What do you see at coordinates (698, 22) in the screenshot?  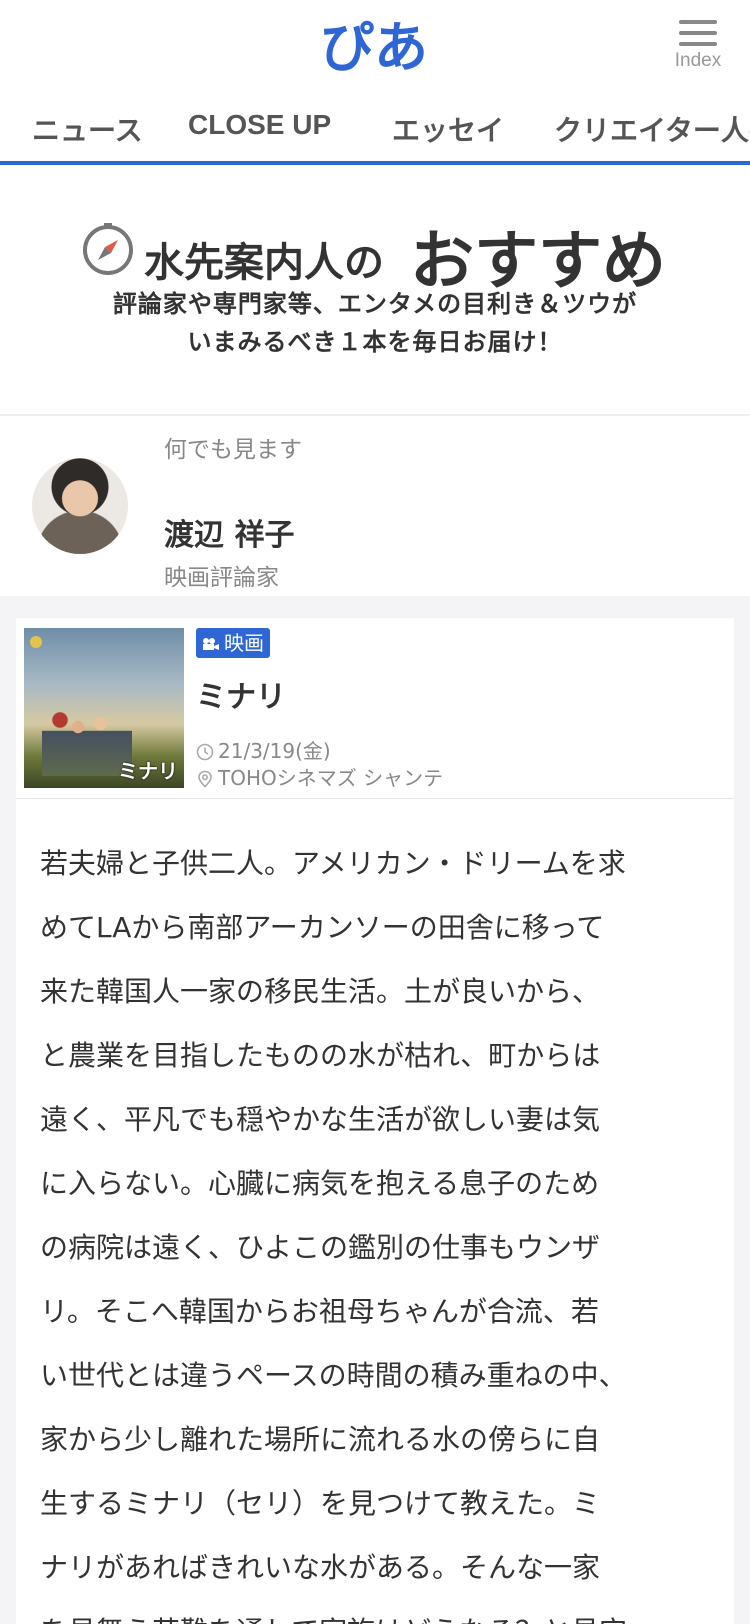 I see `hamburger-menu-icon` at bounding box center [698, 22].